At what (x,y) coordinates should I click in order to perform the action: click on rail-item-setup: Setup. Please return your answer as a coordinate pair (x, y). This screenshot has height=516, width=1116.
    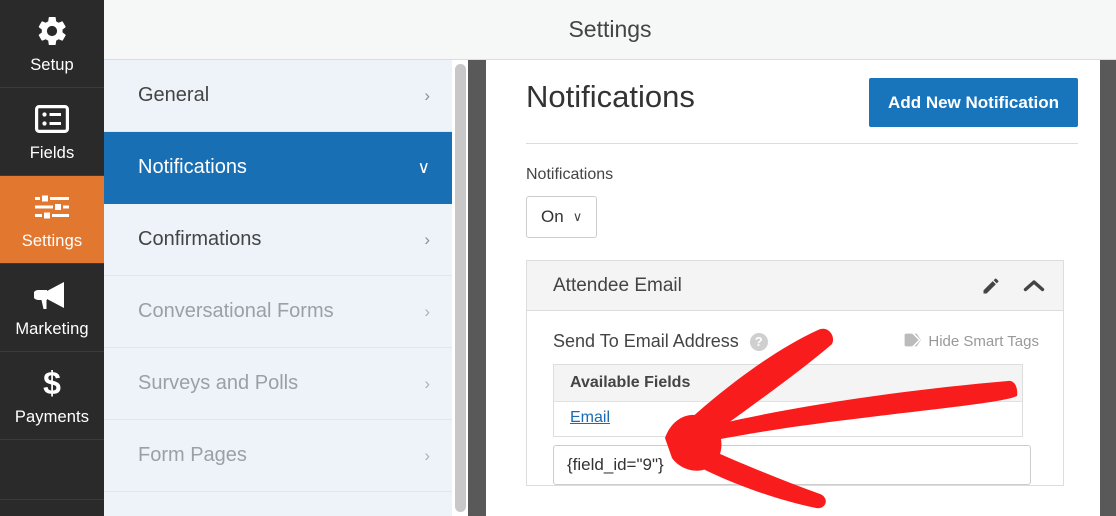
    Looking at the image, I should click on (52, 44).